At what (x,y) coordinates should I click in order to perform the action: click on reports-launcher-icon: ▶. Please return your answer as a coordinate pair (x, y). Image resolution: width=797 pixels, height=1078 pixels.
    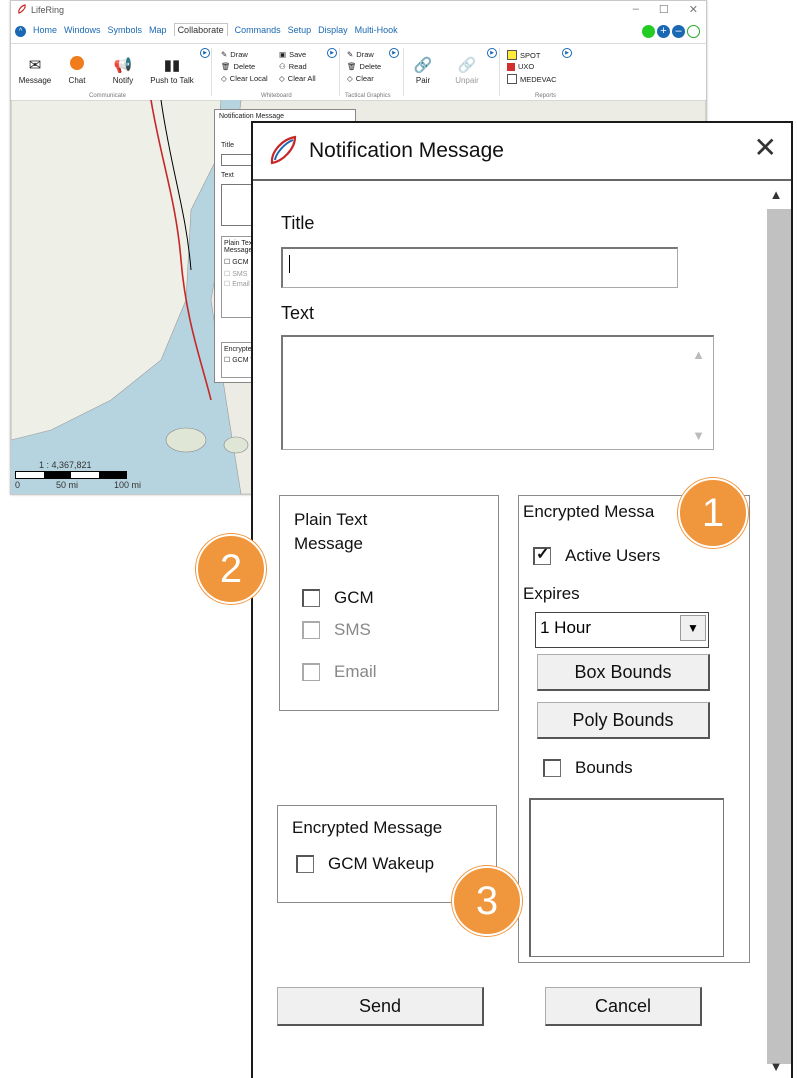
    Looking at the image, I should click on (567, 53).